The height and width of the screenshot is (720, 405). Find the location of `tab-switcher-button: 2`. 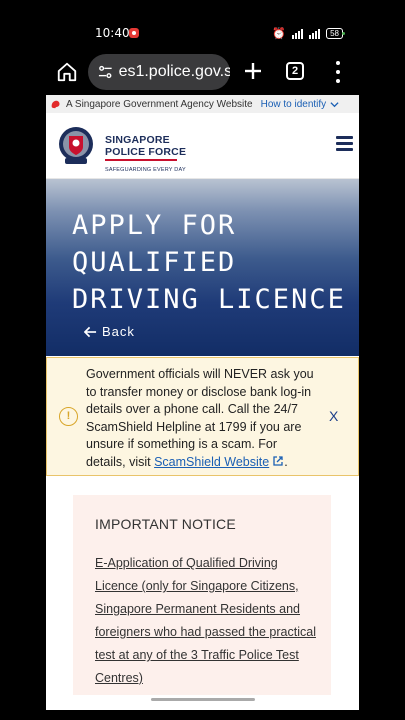

tab-switcher-button: 2 is located at coordinates (295, 71).